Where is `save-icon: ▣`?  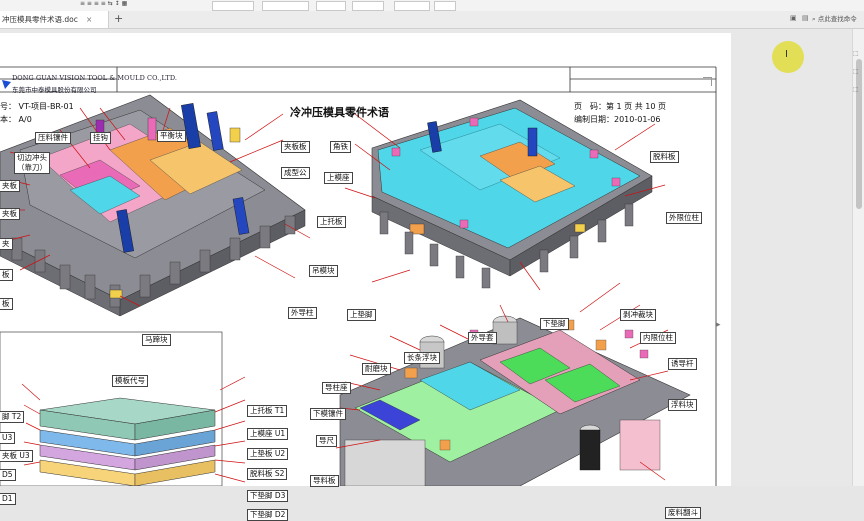
save-icon: ▣ is located at coordinates (793, 18).